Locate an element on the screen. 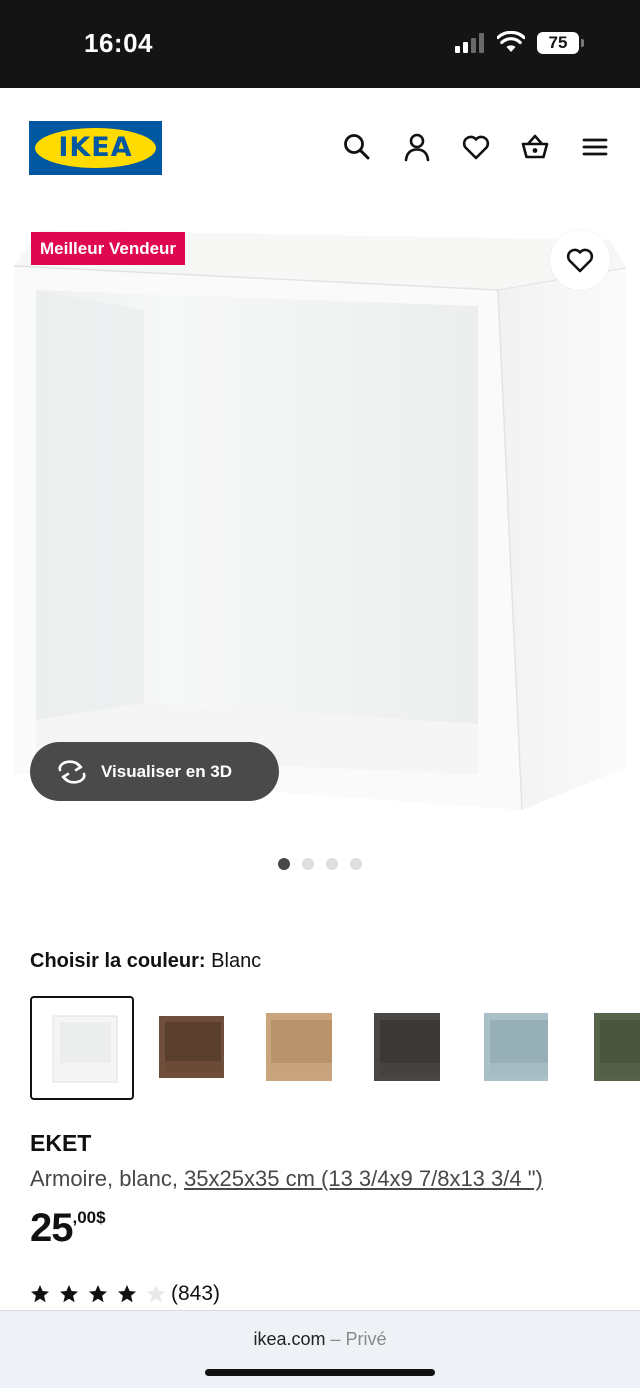 The image size is (640, 1388). view-3d-button: Visualiser en 3D is located at coordinates (154, 771).